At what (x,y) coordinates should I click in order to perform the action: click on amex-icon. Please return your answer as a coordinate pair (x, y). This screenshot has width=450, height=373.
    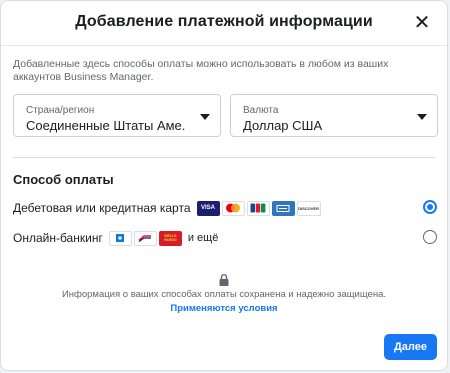
    Looking at the image, I should click on (283, 208).